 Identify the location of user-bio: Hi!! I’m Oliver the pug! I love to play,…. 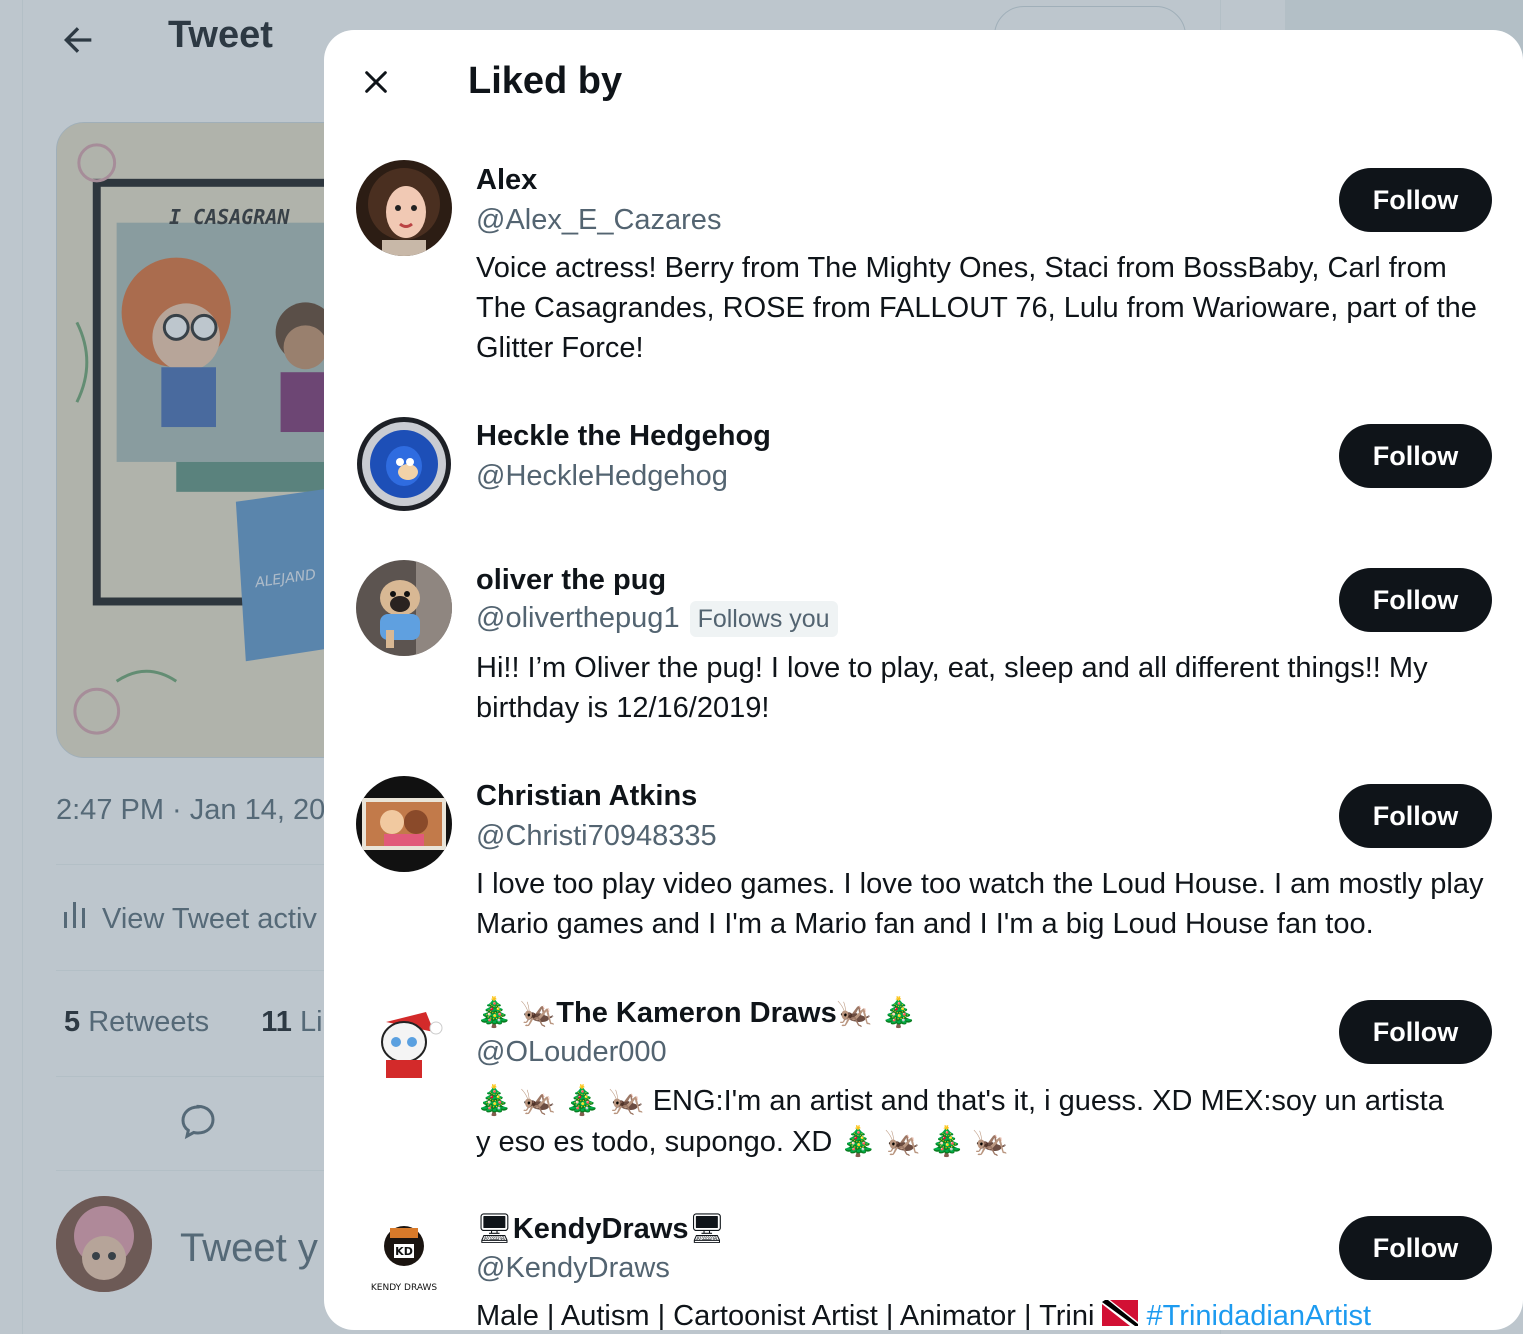
(952, 688).